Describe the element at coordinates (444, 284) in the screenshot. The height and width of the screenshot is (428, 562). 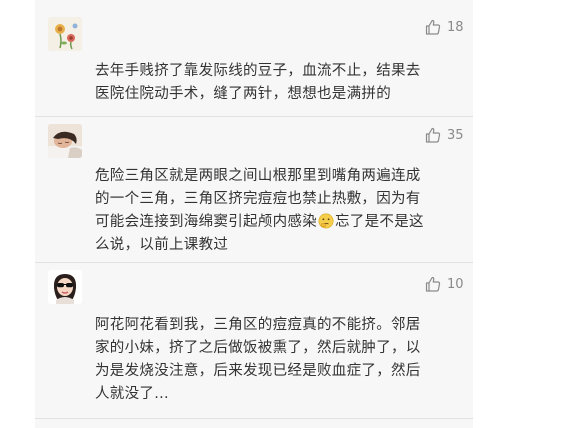
I see `like-button: 10` at that location.